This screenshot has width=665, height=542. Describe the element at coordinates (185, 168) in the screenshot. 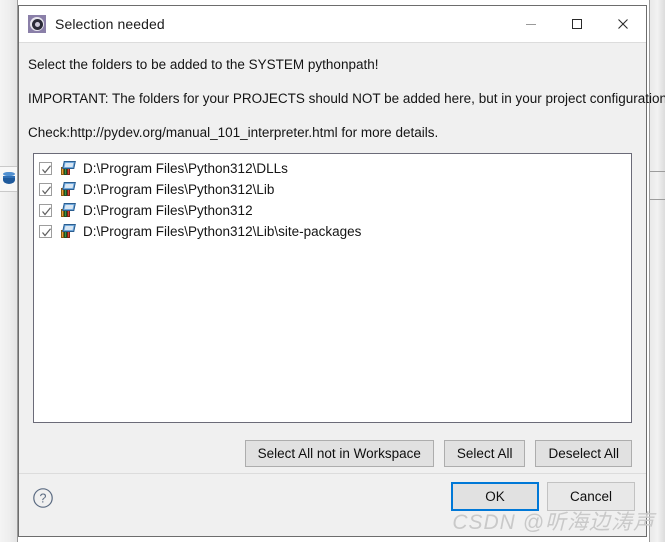

I see `list-item-label: D:\Program Files\Python312\DLLs` at that location.